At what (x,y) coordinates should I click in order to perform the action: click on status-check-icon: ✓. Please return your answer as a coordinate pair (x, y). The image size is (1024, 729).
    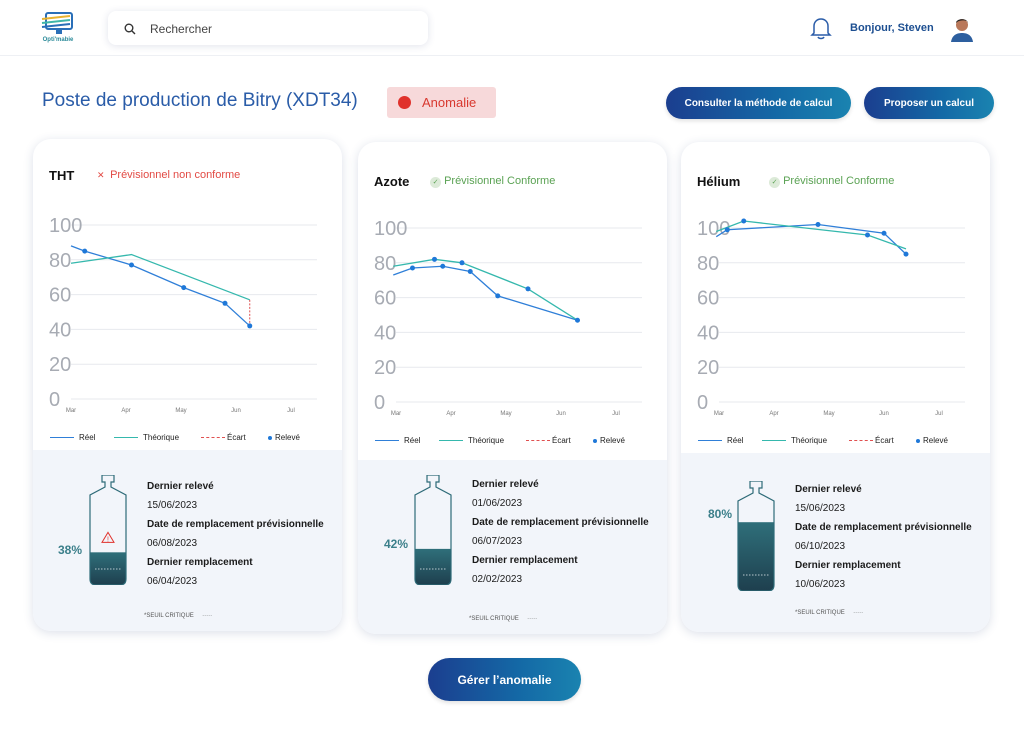
    Looking at the image, I should click on (435, 182).